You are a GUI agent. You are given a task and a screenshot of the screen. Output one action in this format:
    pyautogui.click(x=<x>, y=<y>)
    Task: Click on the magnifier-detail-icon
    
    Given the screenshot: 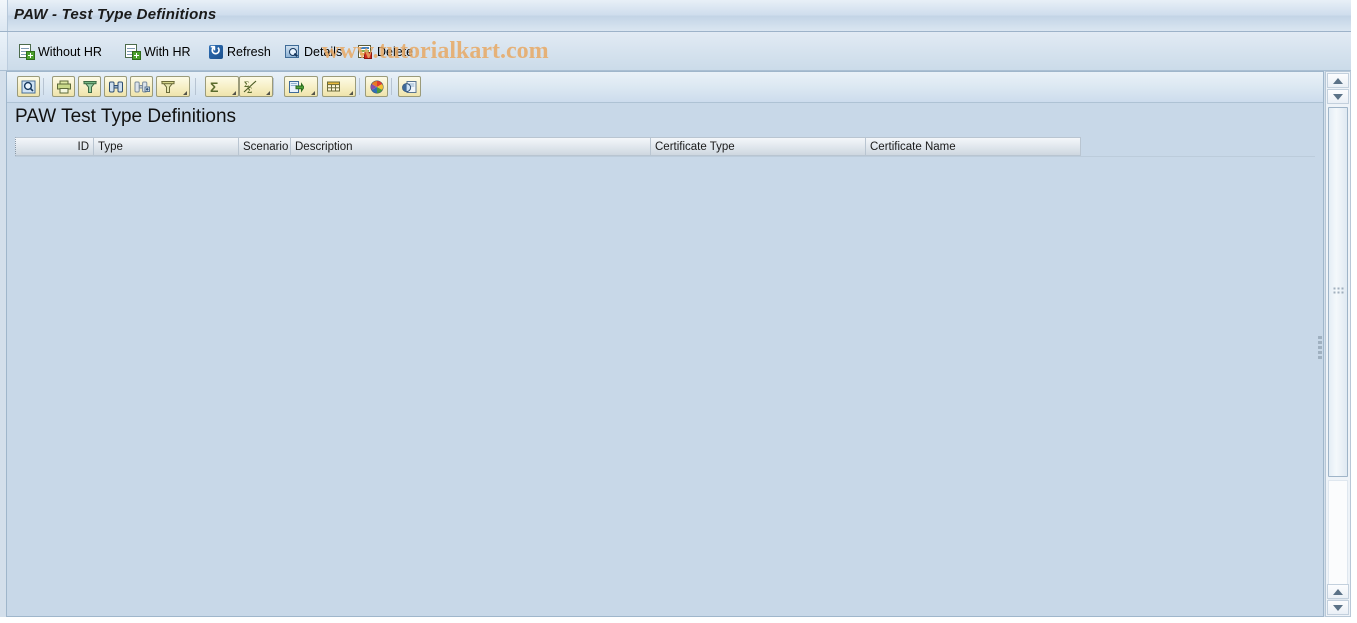 What is the action you would take?
    pyautogui.click(x=28, y=86)
    